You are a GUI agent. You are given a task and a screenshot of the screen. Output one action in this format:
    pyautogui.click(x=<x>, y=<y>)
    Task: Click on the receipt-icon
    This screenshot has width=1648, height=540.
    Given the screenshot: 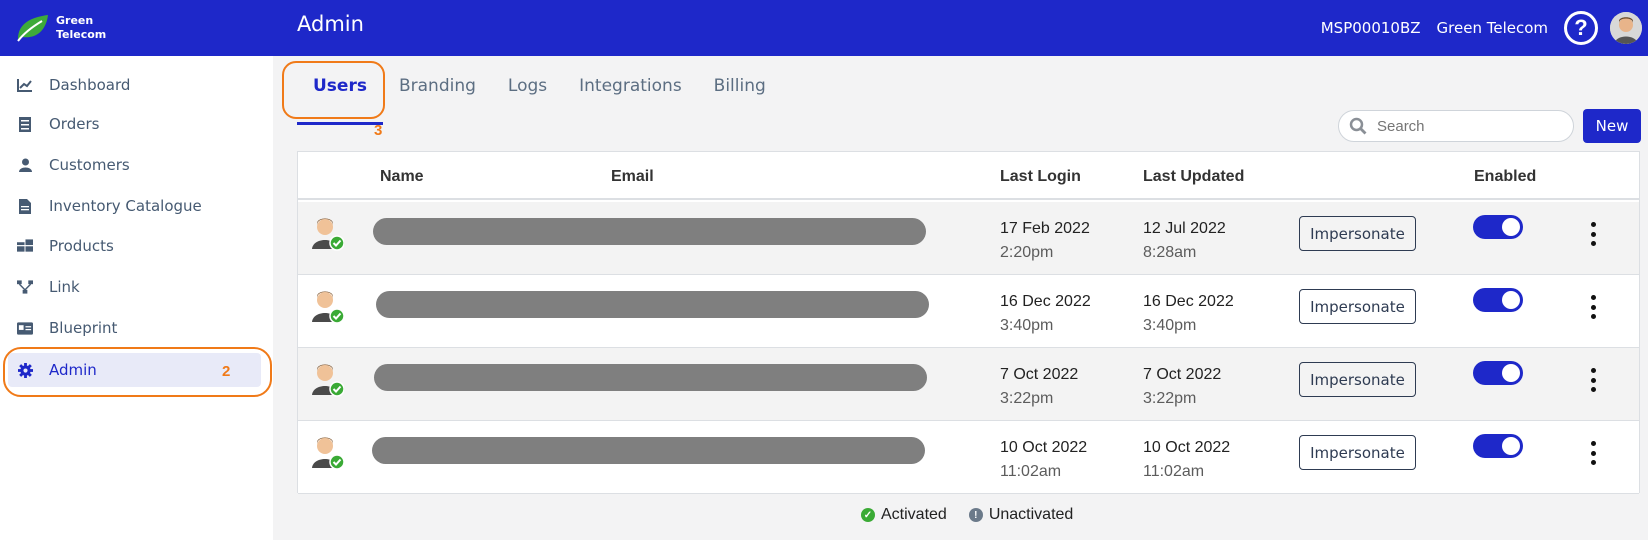 What is the action you would take?
    pyautogui.click(x=25, y=124)
    